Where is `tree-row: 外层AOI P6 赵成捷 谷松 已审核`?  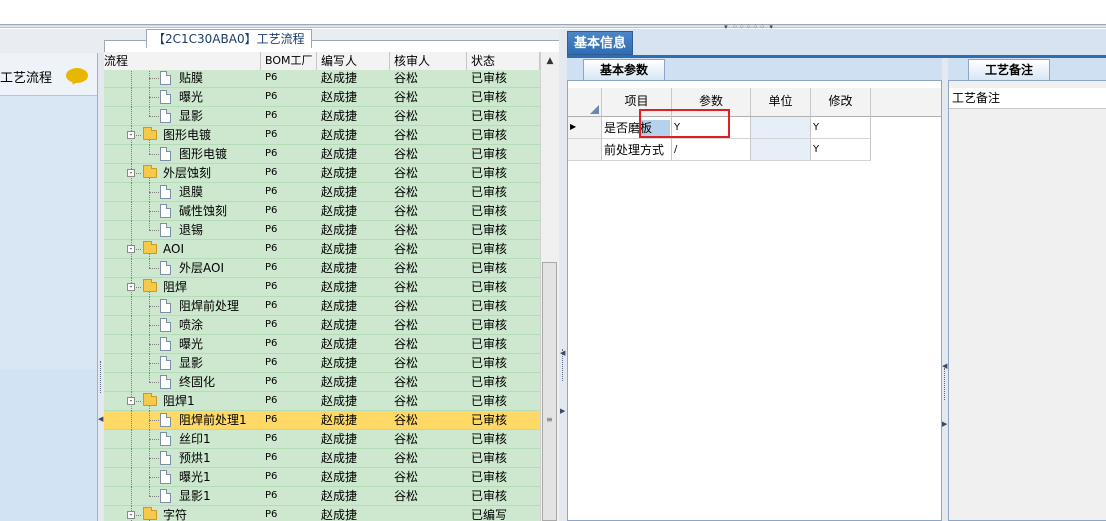
tree-row: 外层AOI P6 赵成捷 谷松 已审核 is located at coordinates (322, 268).